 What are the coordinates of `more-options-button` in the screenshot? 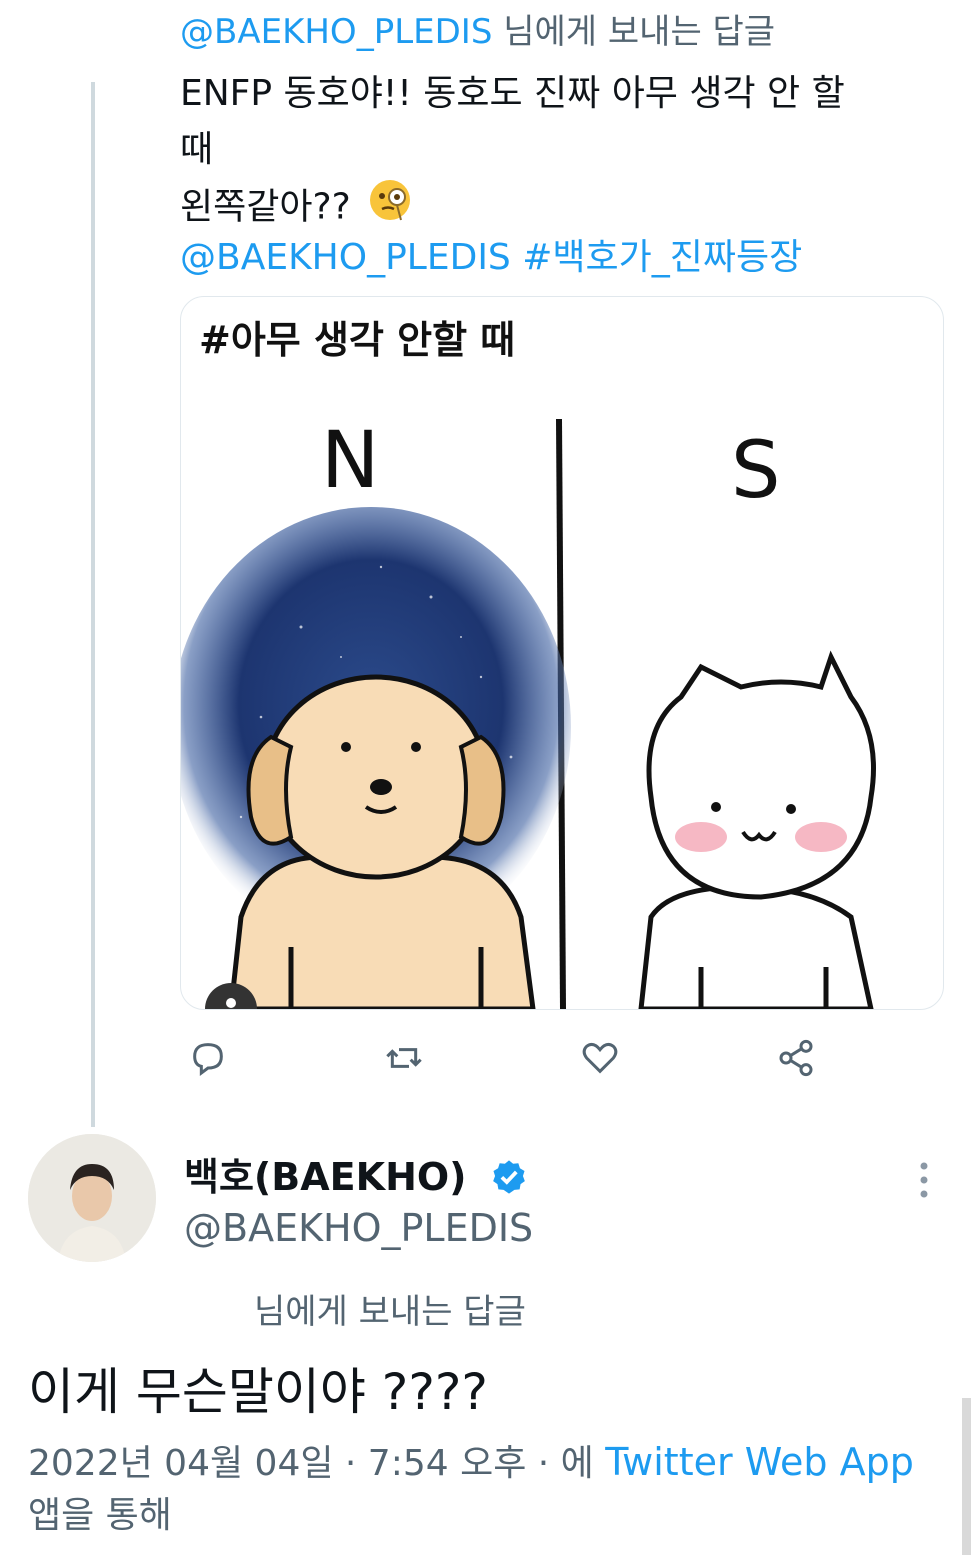 It's located at (924, 1180).